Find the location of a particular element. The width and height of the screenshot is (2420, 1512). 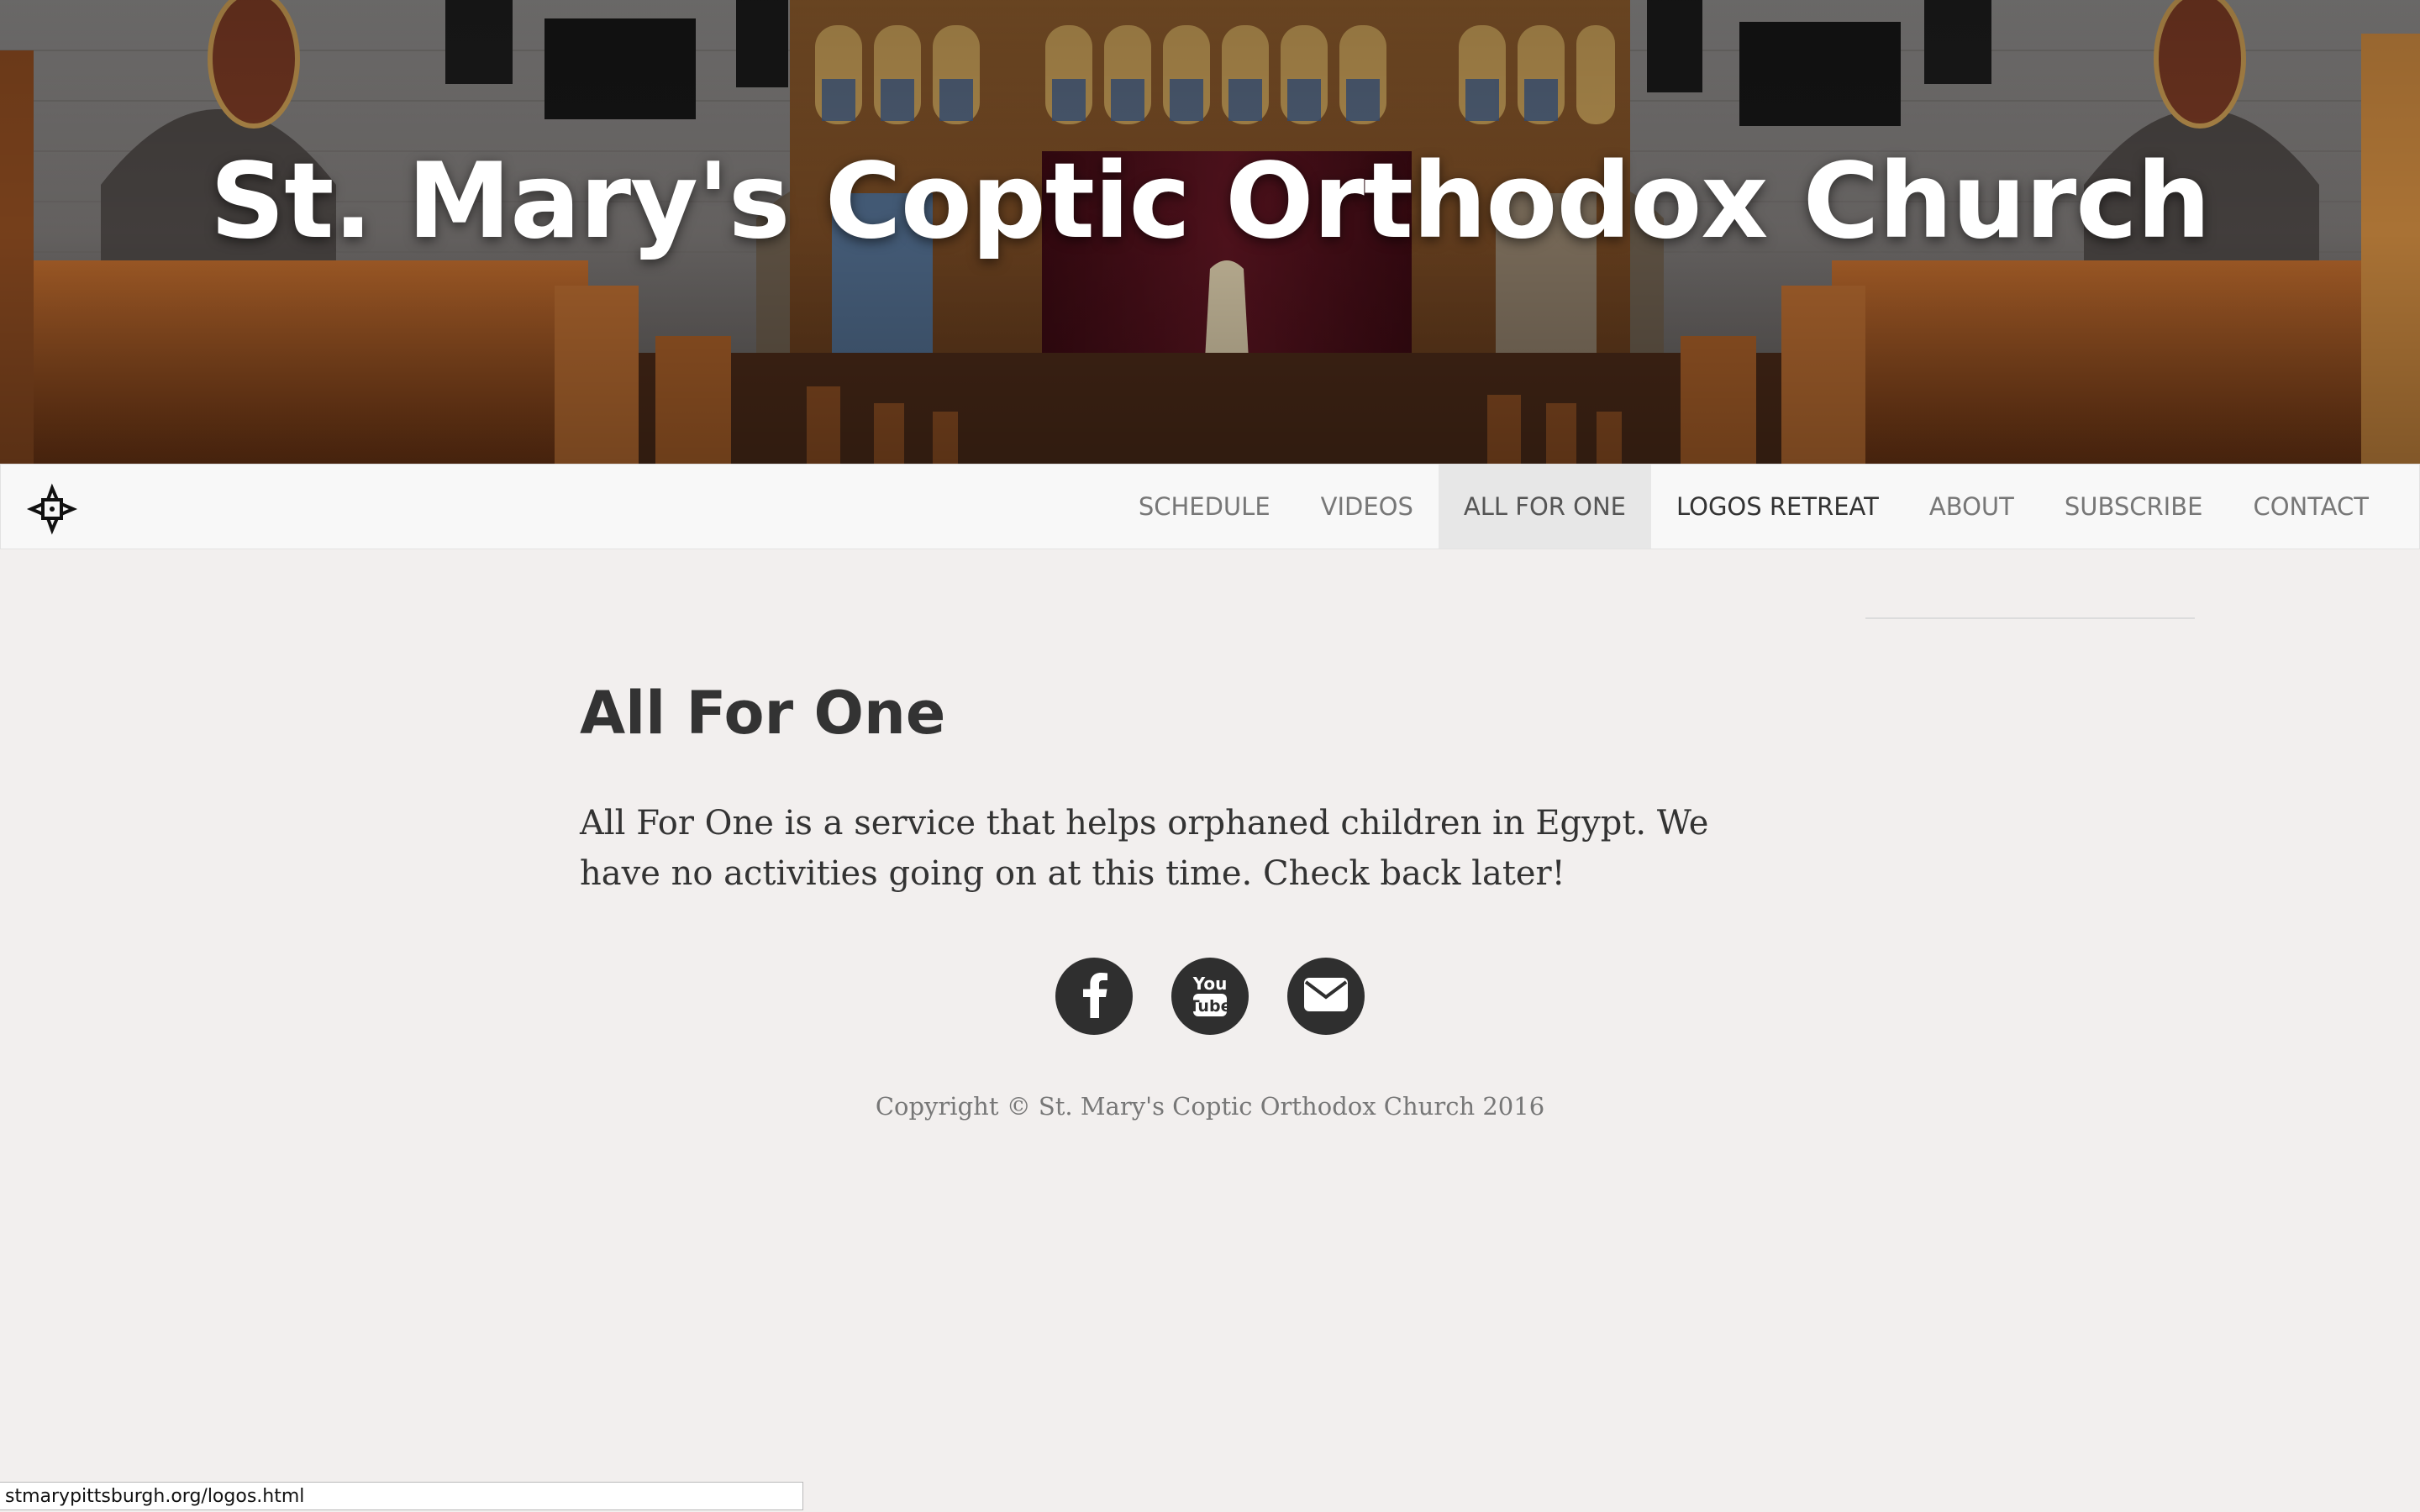

coptic-cross-icon is located at coordinates (52, 509).